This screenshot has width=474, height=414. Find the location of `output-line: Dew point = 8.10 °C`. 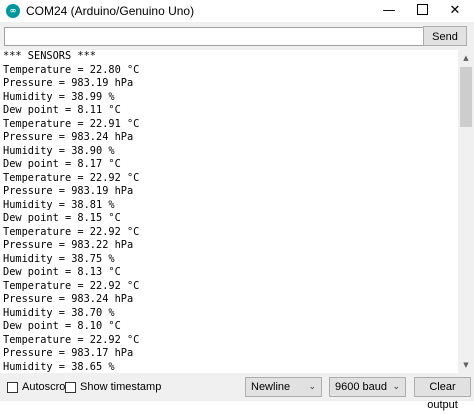

output-line: Dew point = 8.10 °C is located at coordinates (62, 326).